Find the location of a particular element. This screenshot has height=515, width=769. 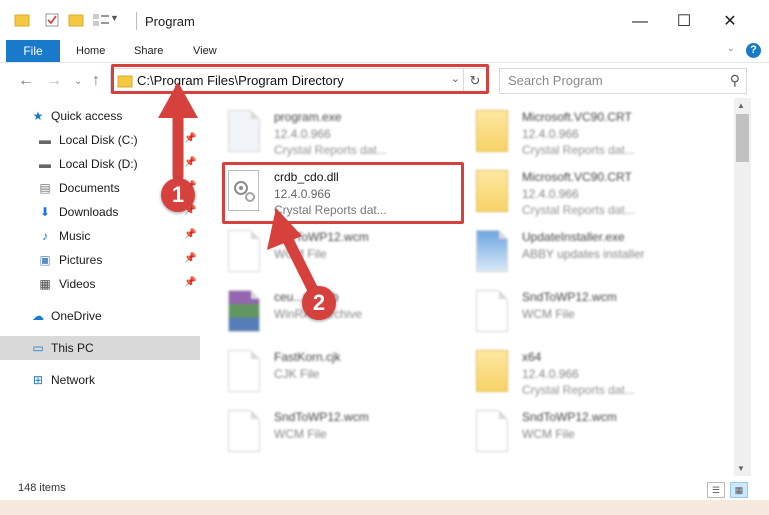

new-folder-icon is located at coordinates (76, 20).